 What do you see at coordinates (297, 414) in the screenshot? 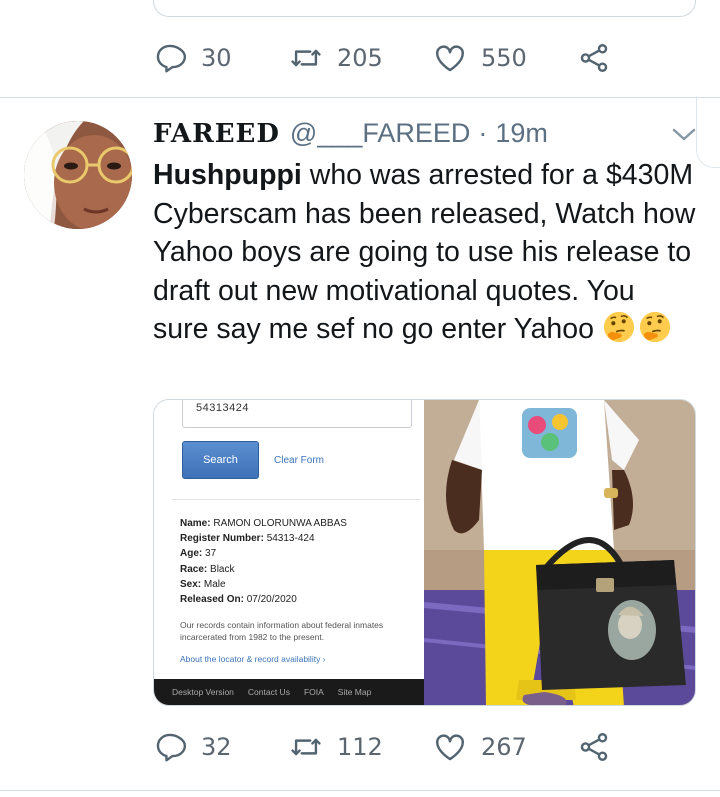
I see `register-number-input: 54313424` at bounding box center [297, 414].